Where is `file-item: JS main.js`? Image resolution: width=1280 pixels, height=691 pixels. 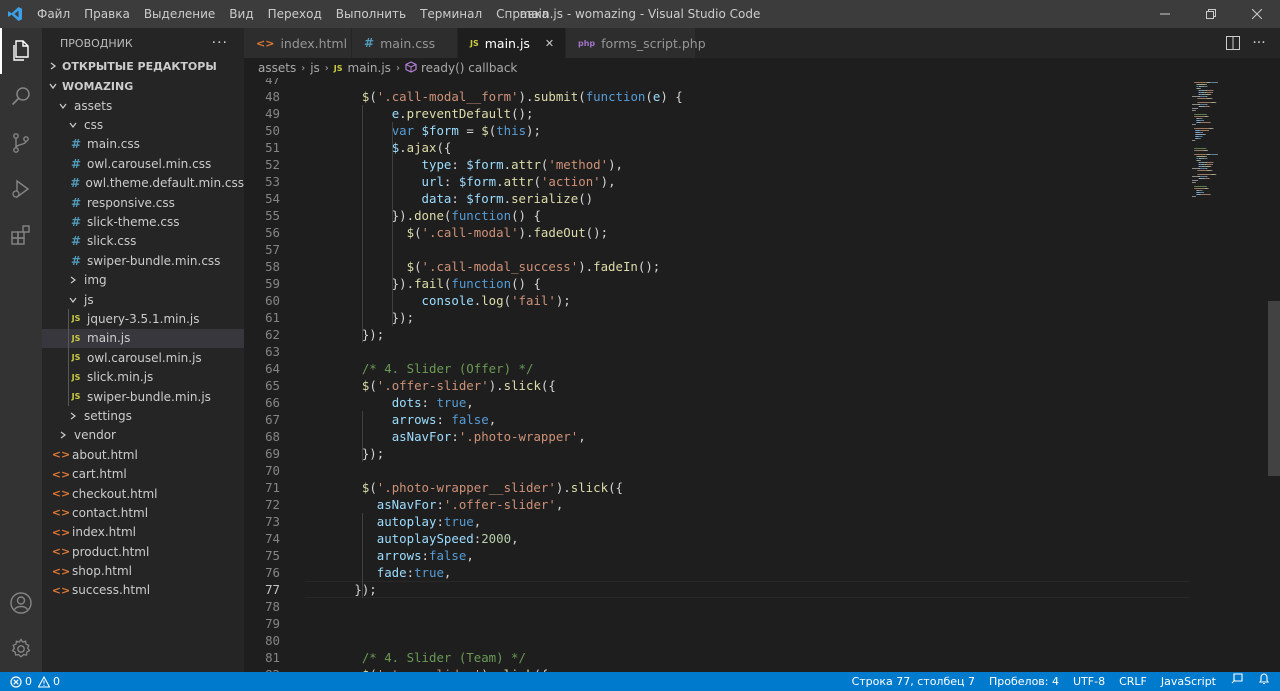 file-item: JS main.js is located at coordinates (143, 338).